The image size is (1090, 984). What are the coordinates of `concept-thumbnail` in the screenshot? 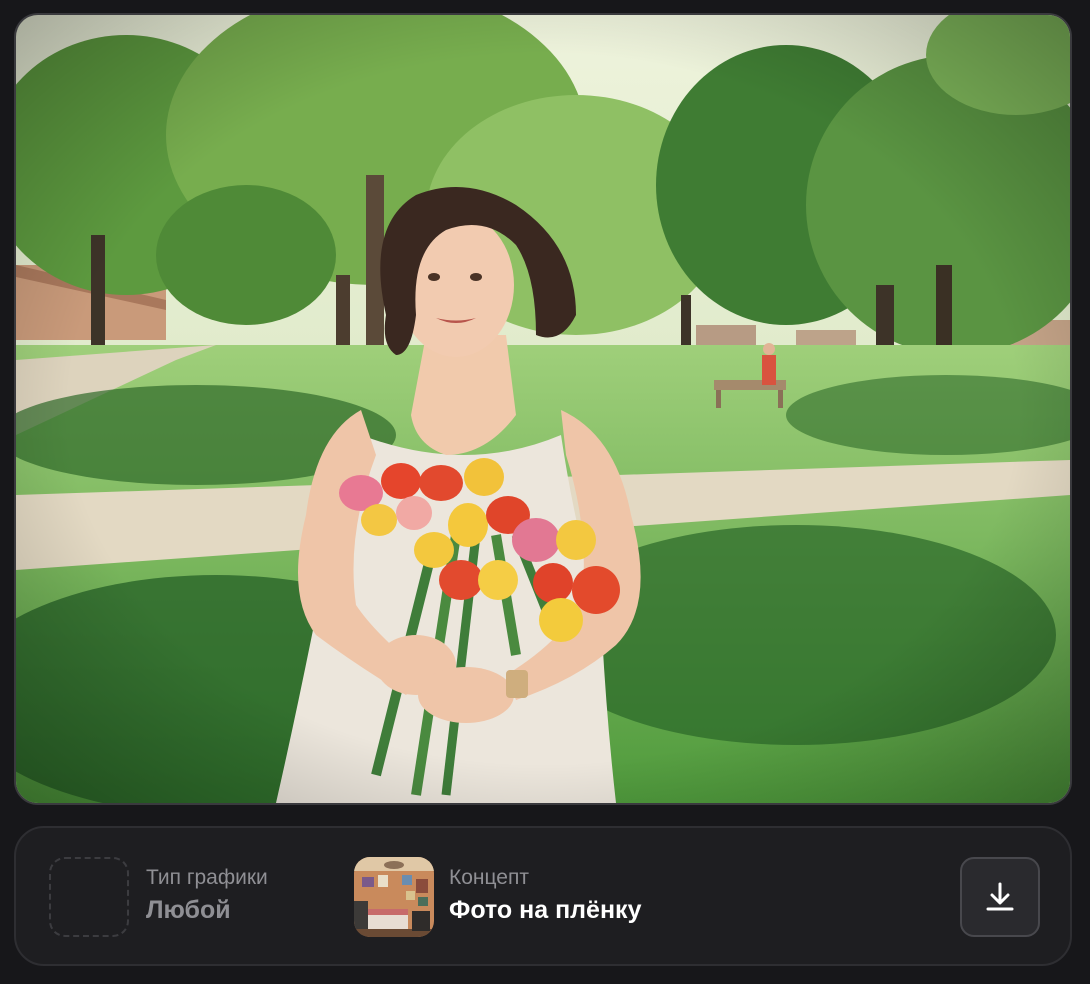 It's located at (394, 897).